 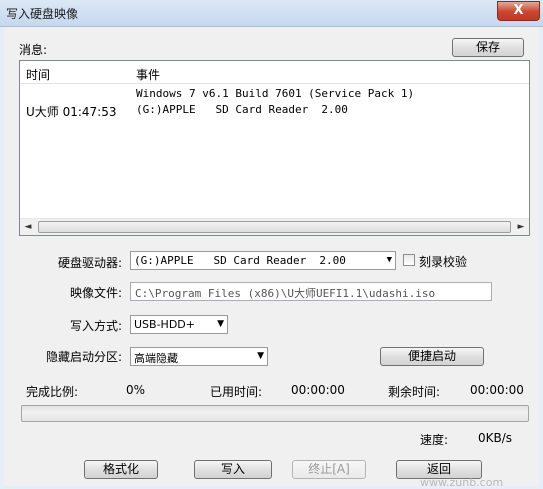 What do you see at coordinates (164, 324) in the screenshot?
I see `write-method-value: USB-HDD+` at bounding box center [164, 324].